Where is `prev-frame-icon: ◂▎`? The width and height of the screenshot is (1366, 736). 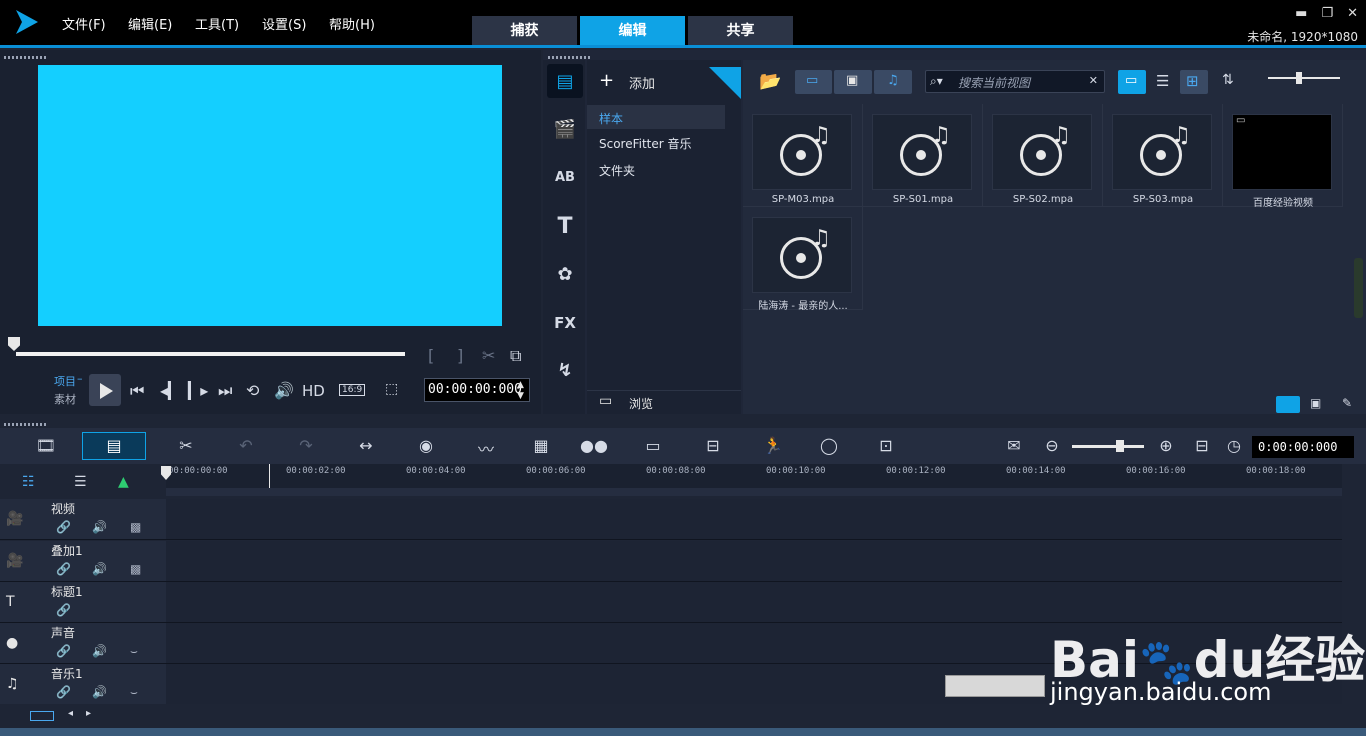
prev-frame-icon: ◂▎ is located at coordinates (170, 390).